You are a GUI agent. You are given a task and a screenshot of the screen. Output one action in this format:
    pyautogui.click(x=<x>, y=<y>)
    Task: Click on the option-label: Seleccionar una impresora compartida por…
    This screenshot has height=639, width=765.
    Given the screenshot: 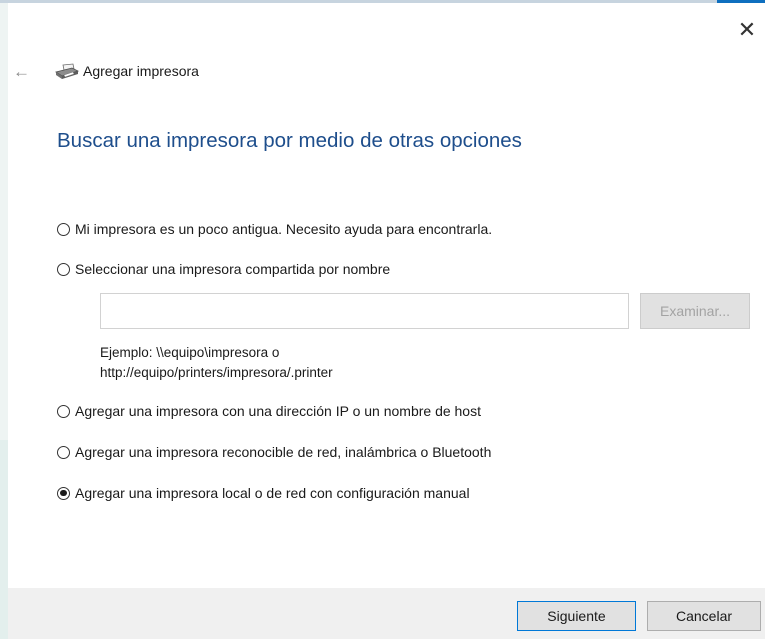 What is the action you would take?
    pyautogui.click(x=233, y=269)
    